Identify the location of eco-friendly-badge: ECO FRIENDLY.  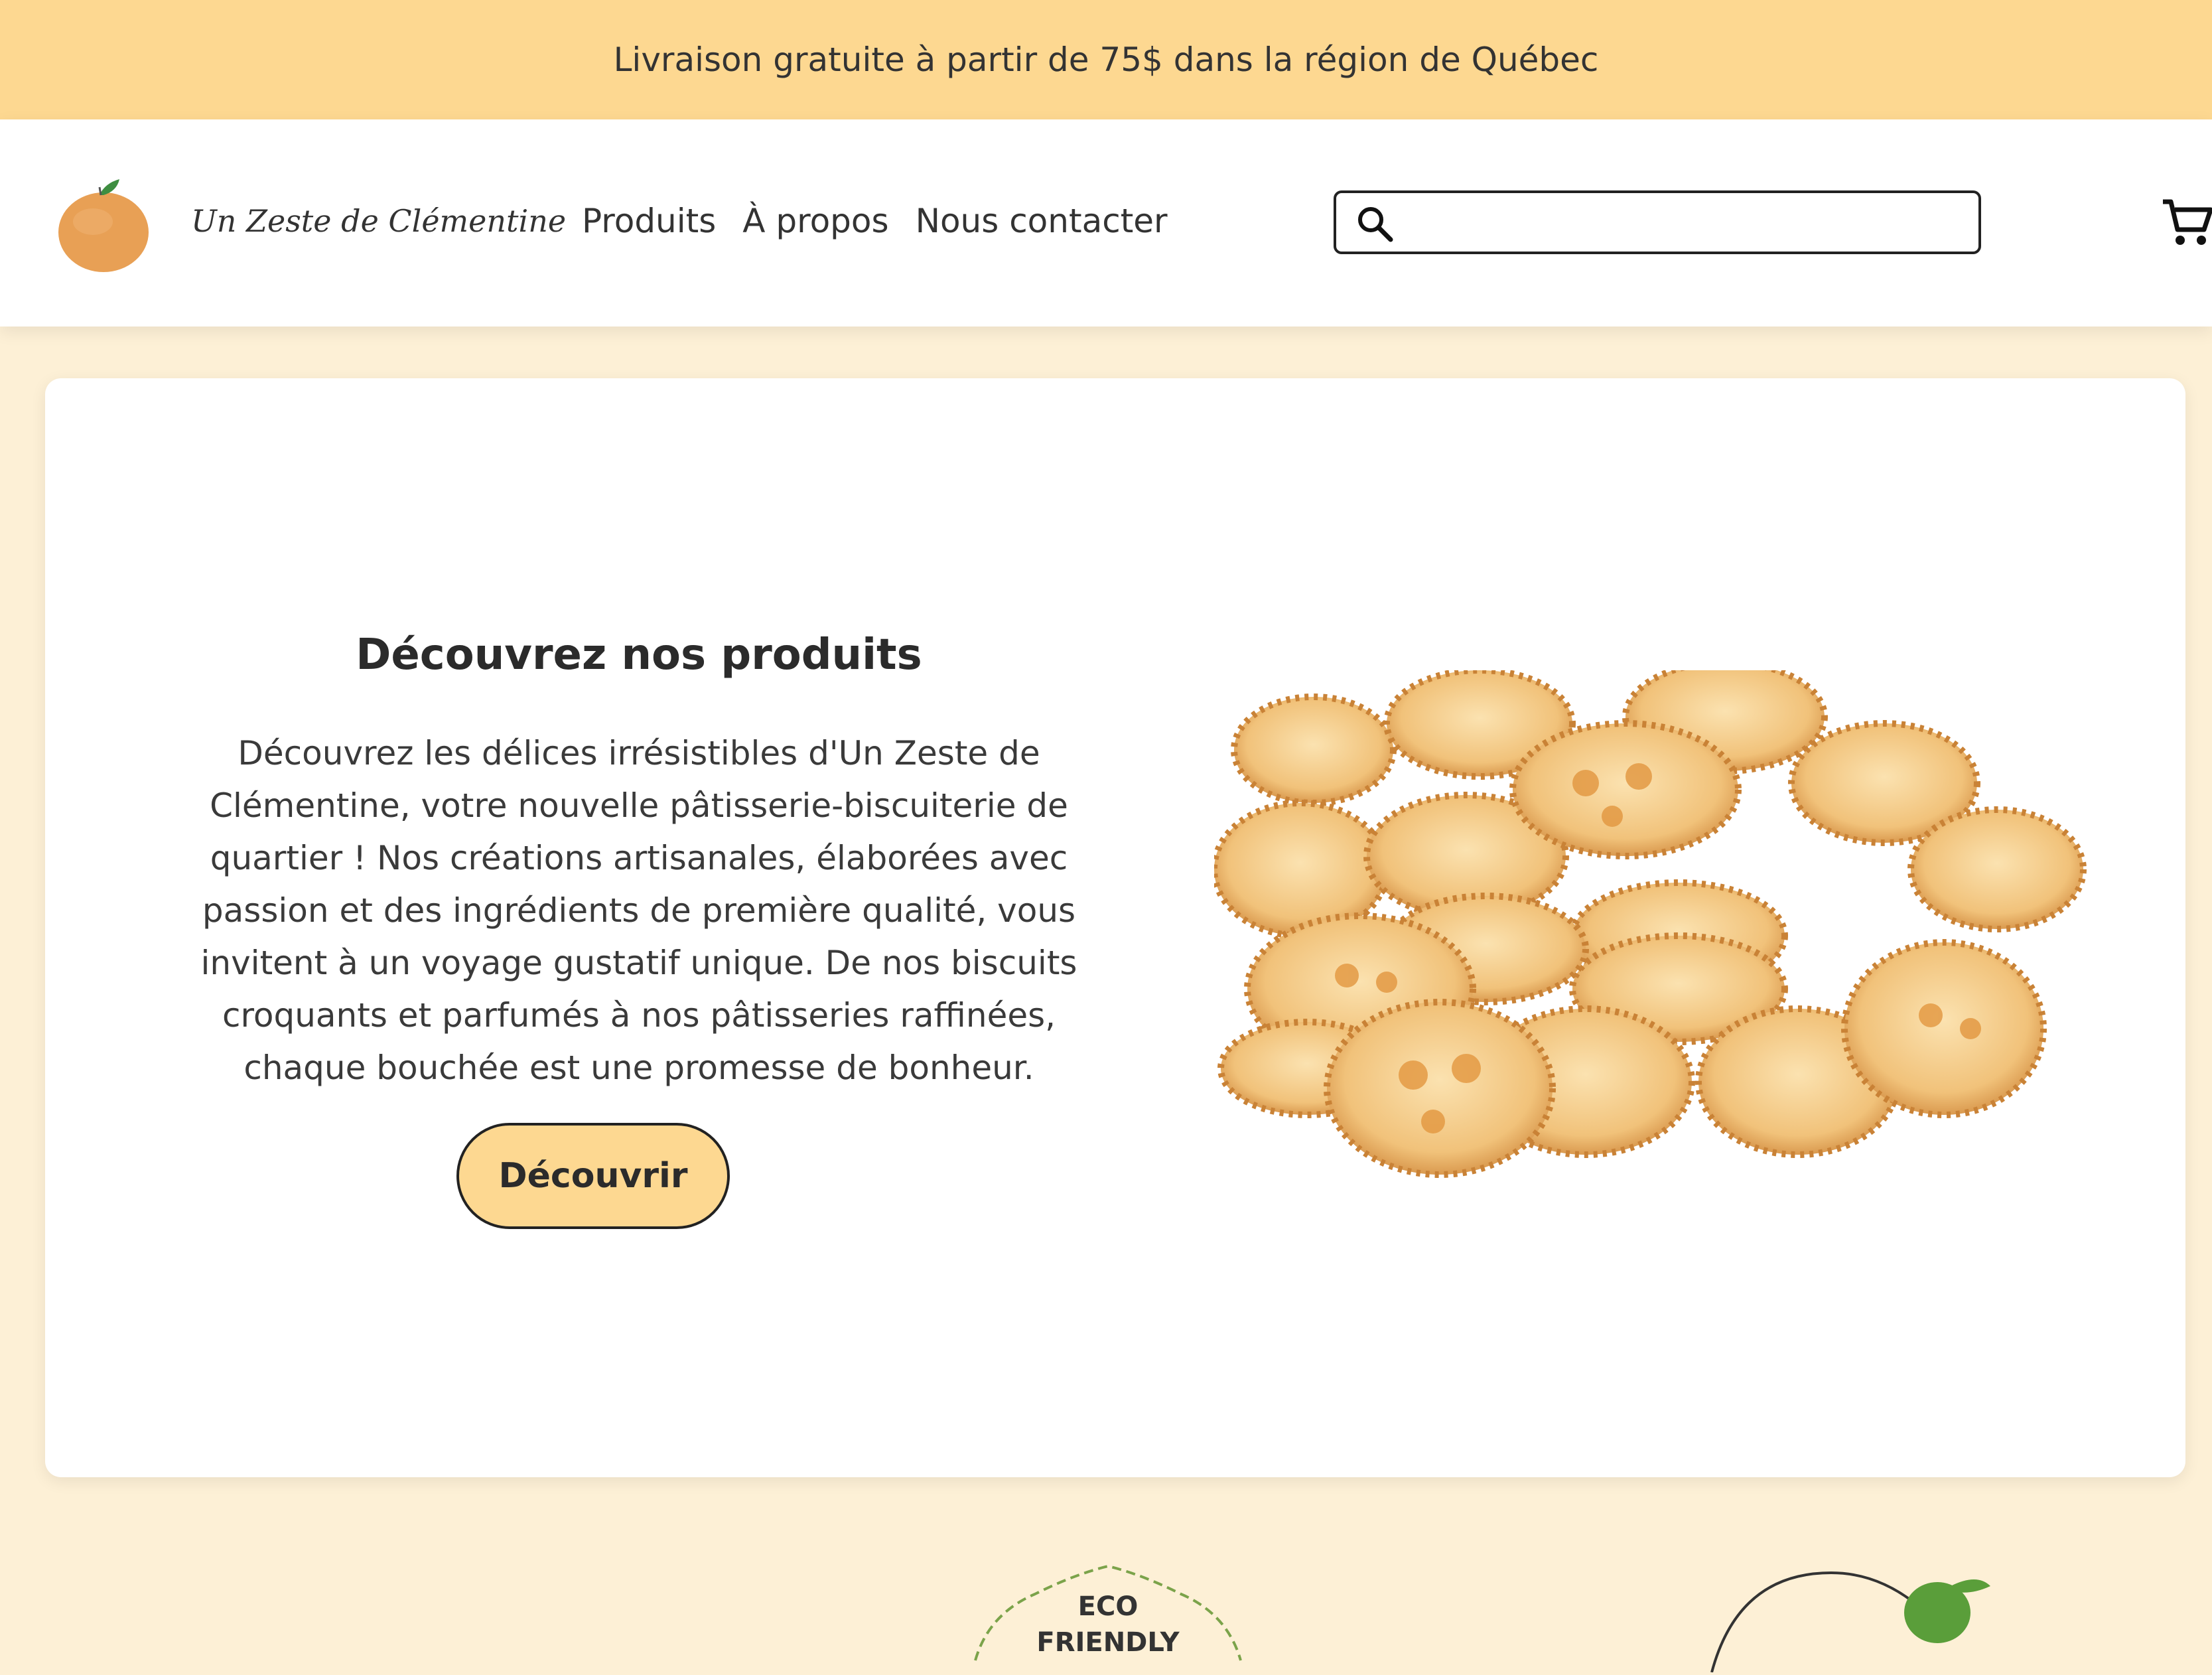
(1108, 1614).